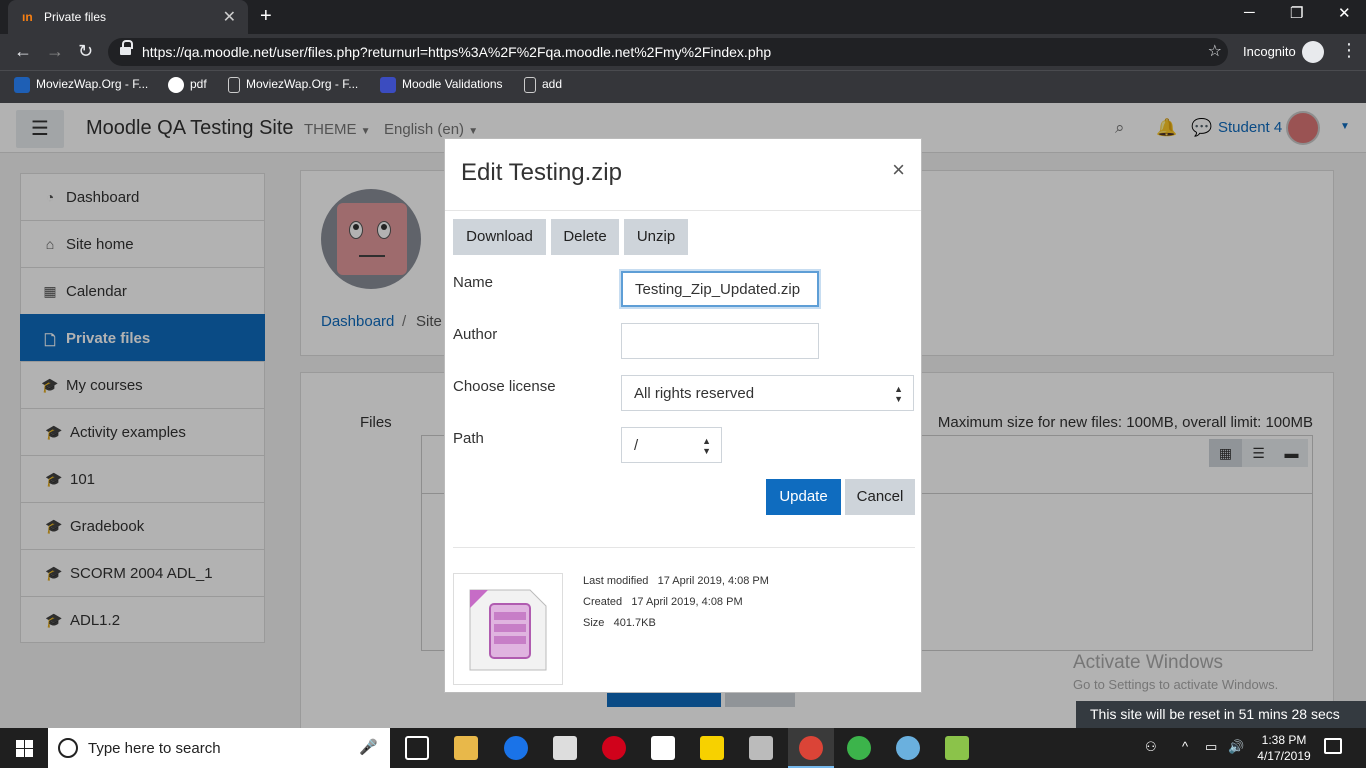 This screenshot has width=1366, height=768. I want to click on people-icon: ⚇, so click(1151, 747).